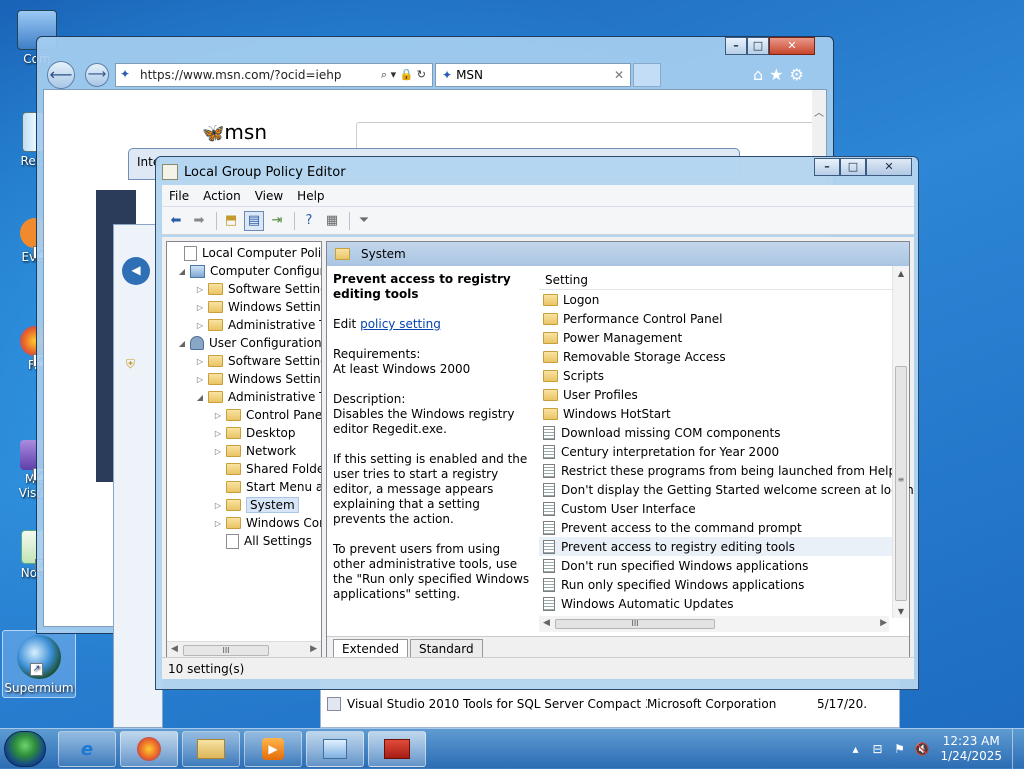  What do you see at coordinates (901, 483) in the screenshot?
I see `list-scroll-thumb: ≡` at bounding box center [901, 483].